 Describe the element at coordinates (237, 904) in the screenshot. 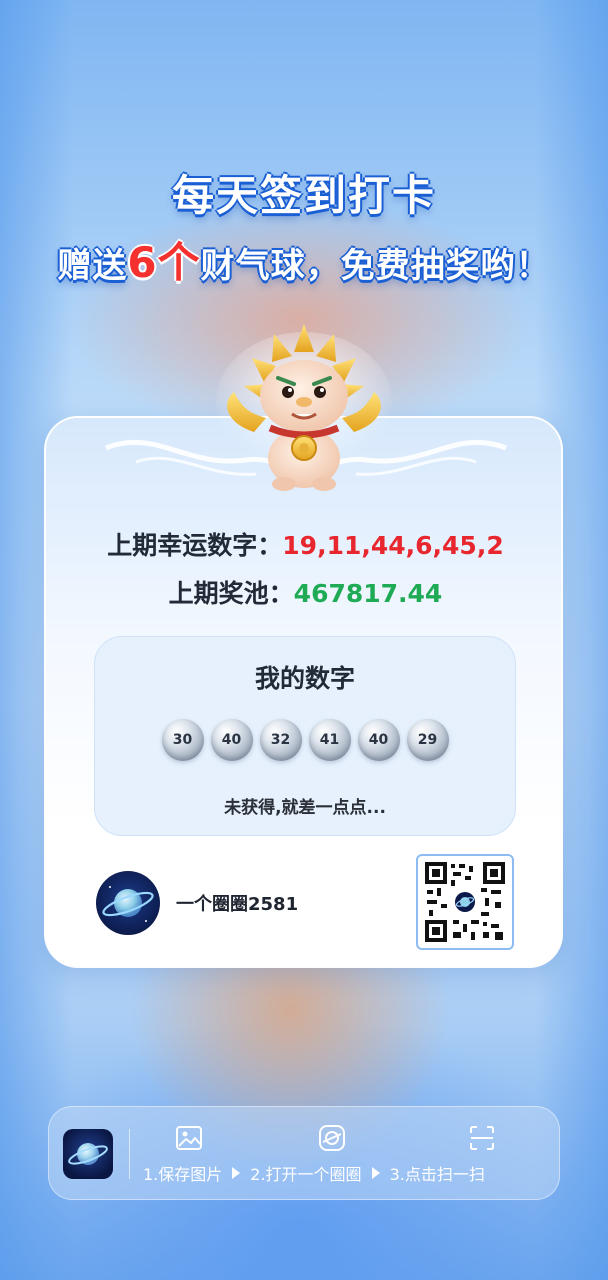

I see `user-name: 一个圈圈2581` at that location.